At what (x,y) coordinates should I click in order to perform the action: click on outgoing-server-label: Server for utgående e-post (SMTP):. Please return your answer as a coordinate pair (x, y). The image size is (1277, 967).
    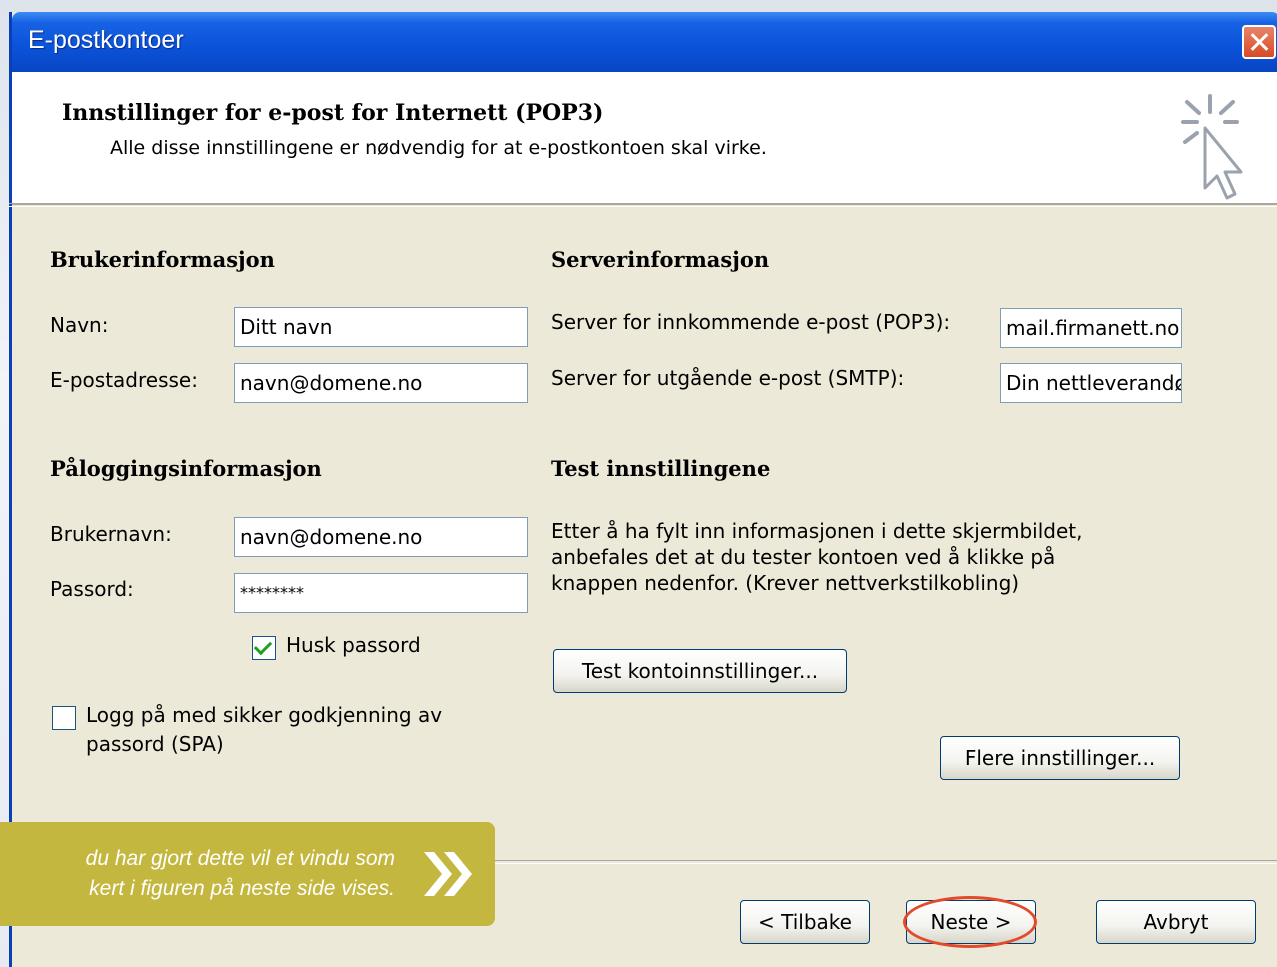
    Looking at the image, I should click on (728, 378).